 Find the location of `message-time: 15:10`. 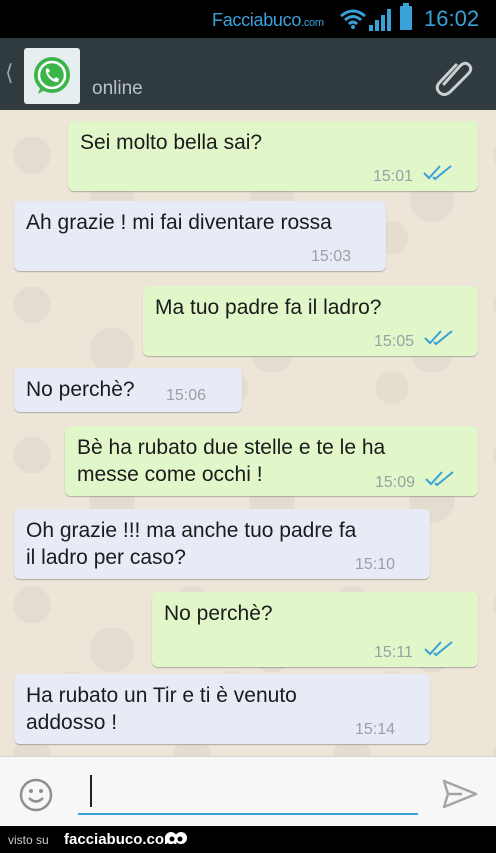

message-time: 15:10 is located at coordinates (375, 564).